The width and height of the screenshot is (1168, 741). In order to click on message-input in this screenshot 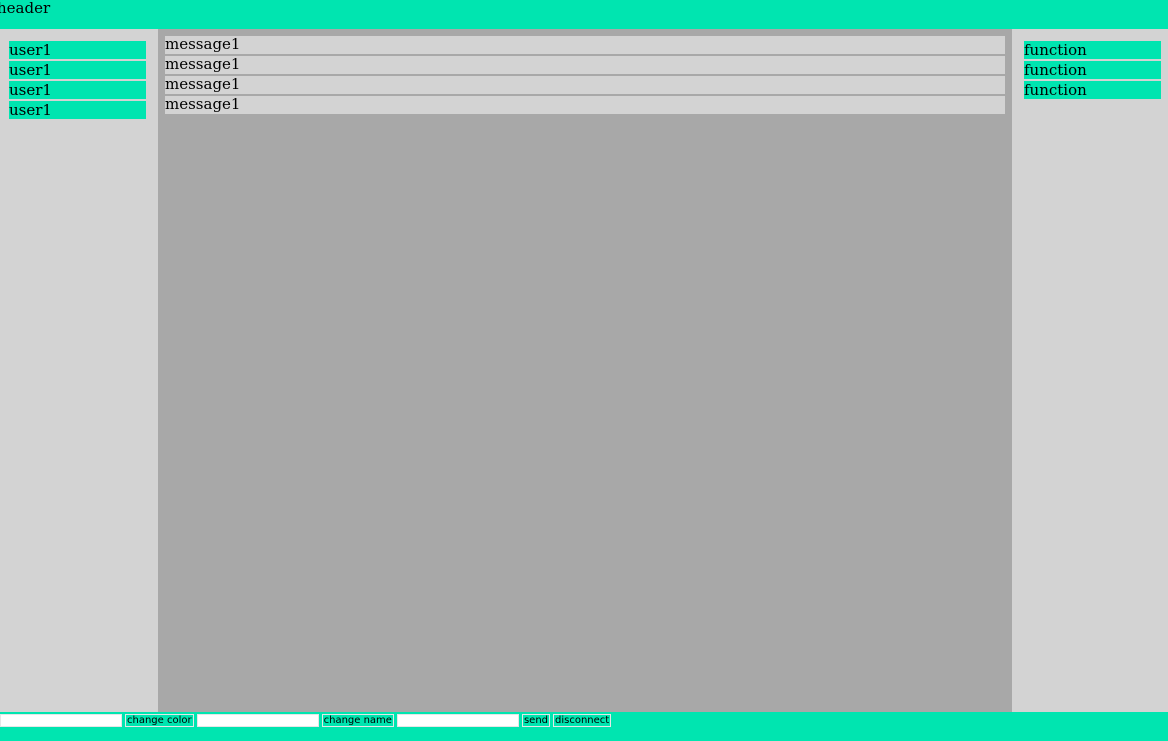, I will do `click(457, 720)`.